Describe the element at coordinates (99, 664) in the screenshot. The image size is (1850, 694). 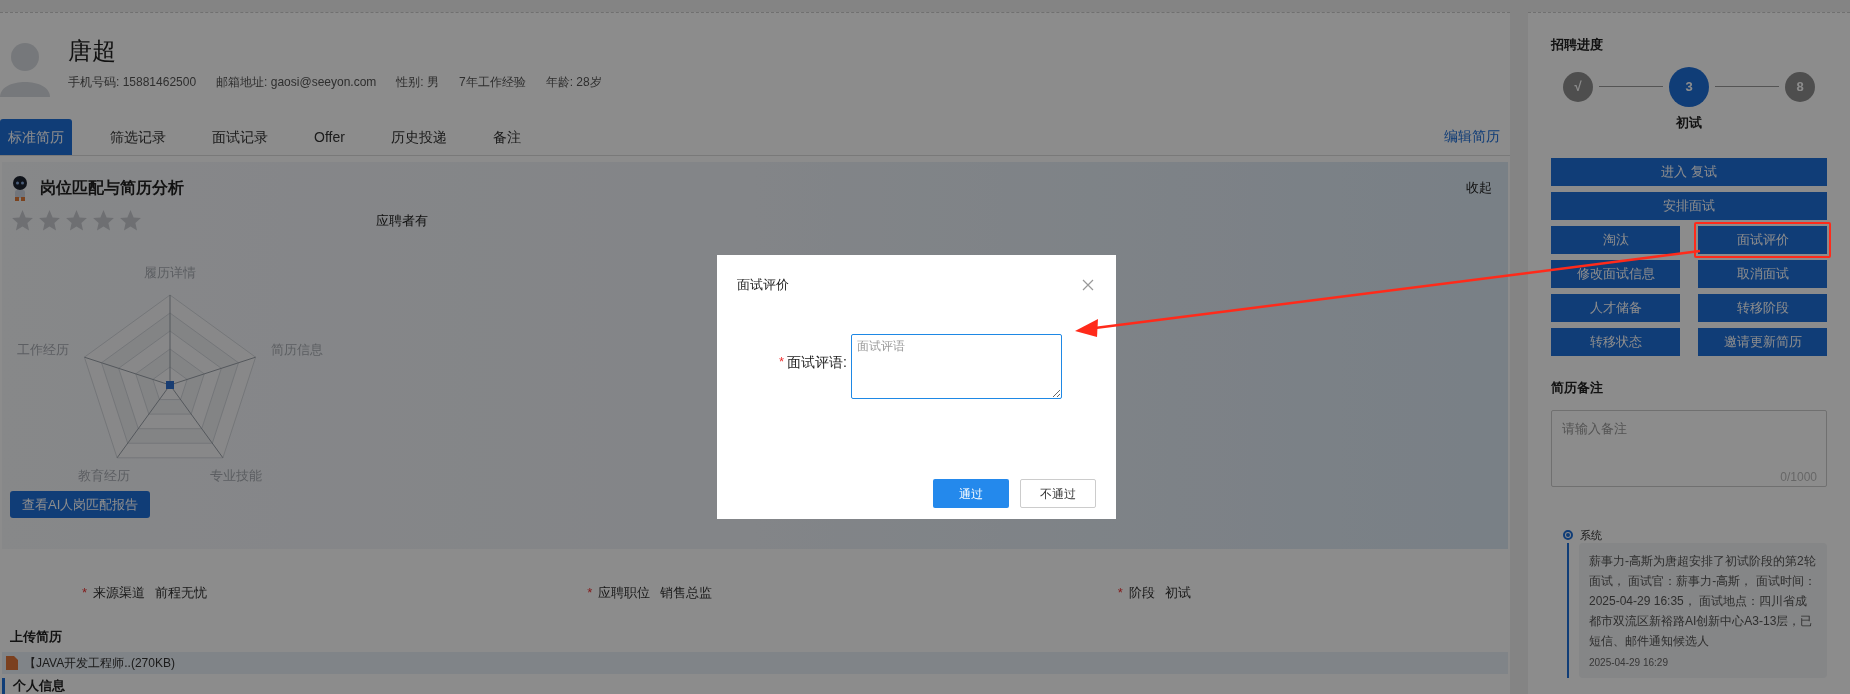
I see `file-name: 【JAVA开发工程师..(270KB)` at that location.